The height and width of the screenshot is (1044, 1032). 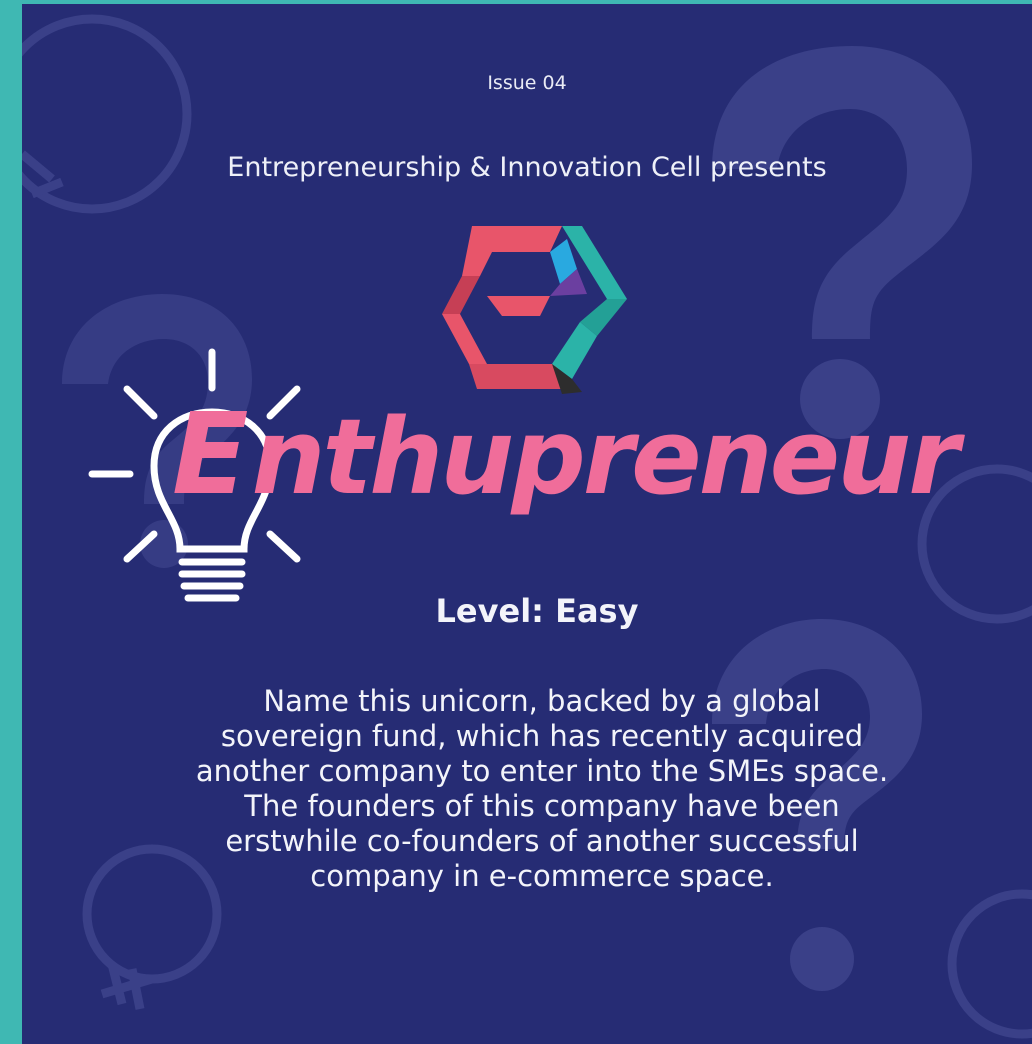 I want to click on issue-number: Issue 04, so click(x=527, y=83).